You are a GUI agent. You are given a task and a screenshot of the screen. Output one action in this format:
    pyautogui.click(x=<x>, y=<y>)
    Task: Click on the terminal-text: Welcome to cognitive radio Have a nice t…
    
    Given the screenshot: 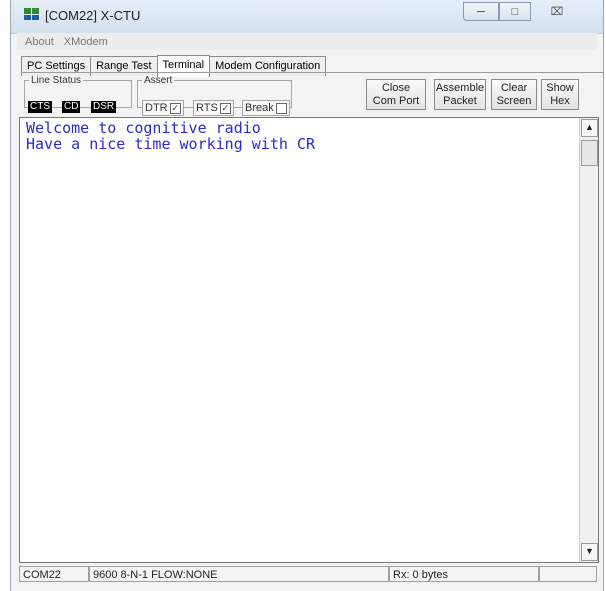 What is the action you would take?
    pyautogui.click(x=170, y=136)
    